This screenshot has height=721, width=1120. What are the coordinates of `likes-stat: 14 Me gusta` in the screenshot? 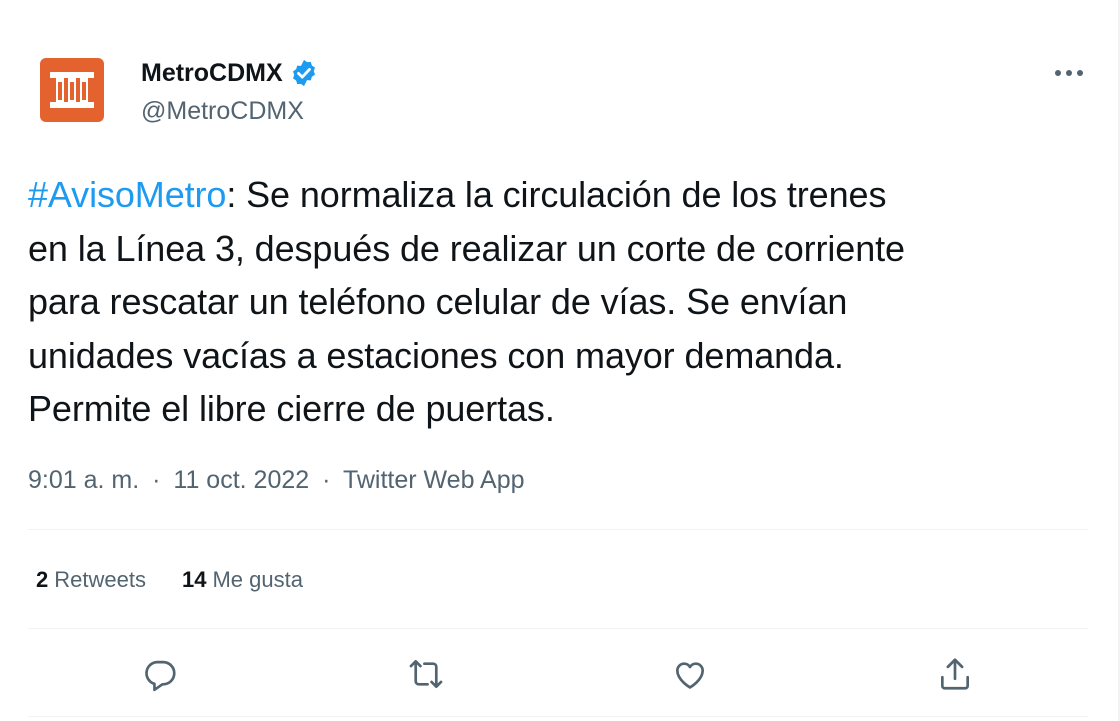 It's located at (242, 580).